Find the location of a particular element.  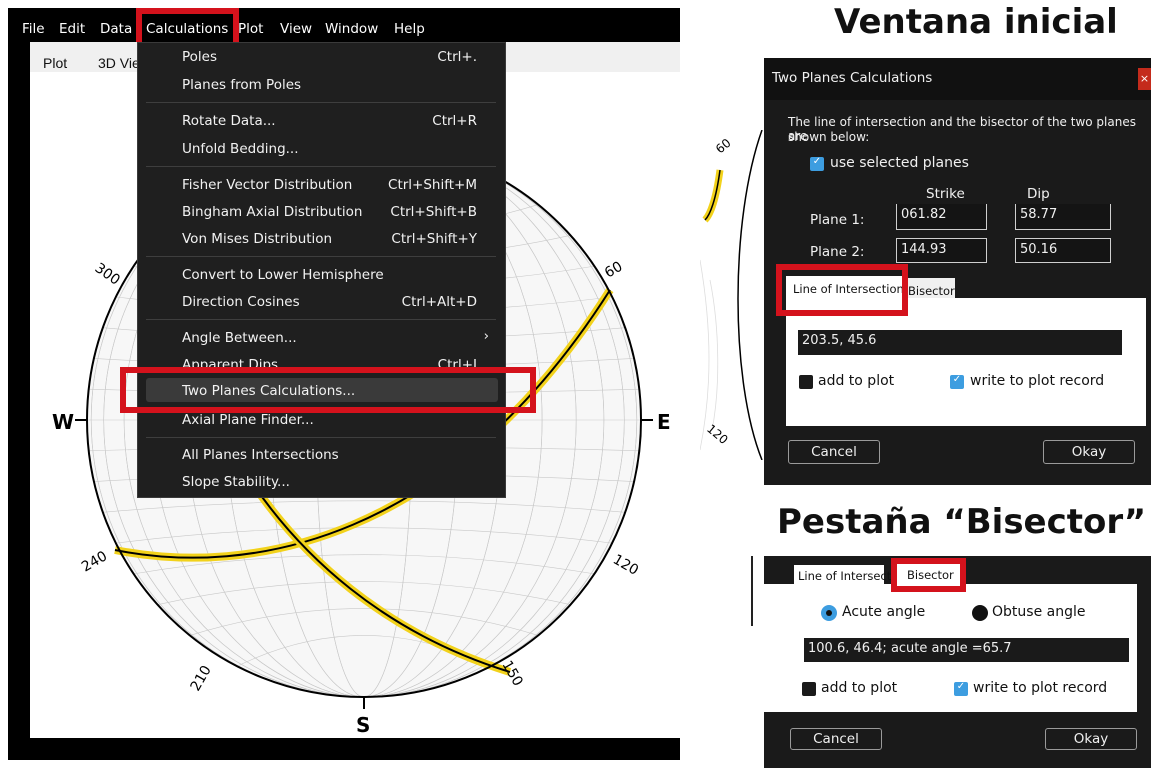

shortcut-direction-cosines: Ctrl+Alt+D is located at coordinates (439, 302).